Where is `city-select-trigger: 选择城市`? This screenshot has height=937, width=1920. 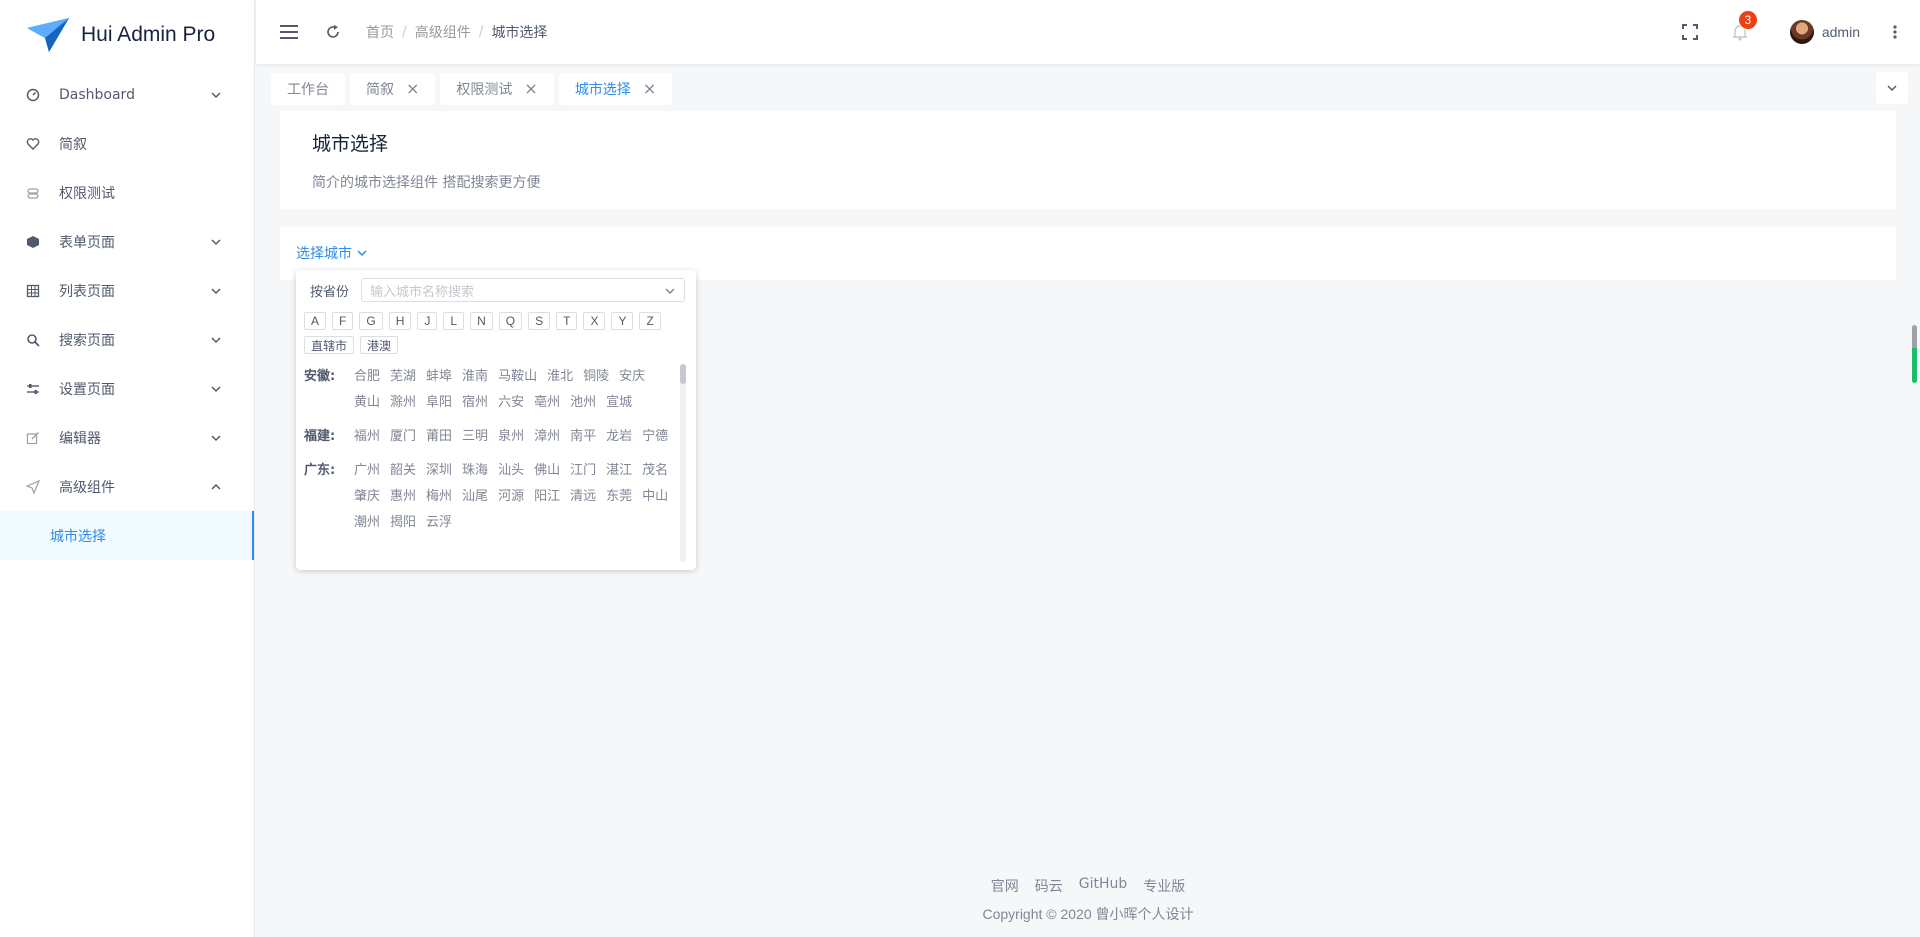
city-select-trigger: 选择城市 is located at coordinates (332, 253).